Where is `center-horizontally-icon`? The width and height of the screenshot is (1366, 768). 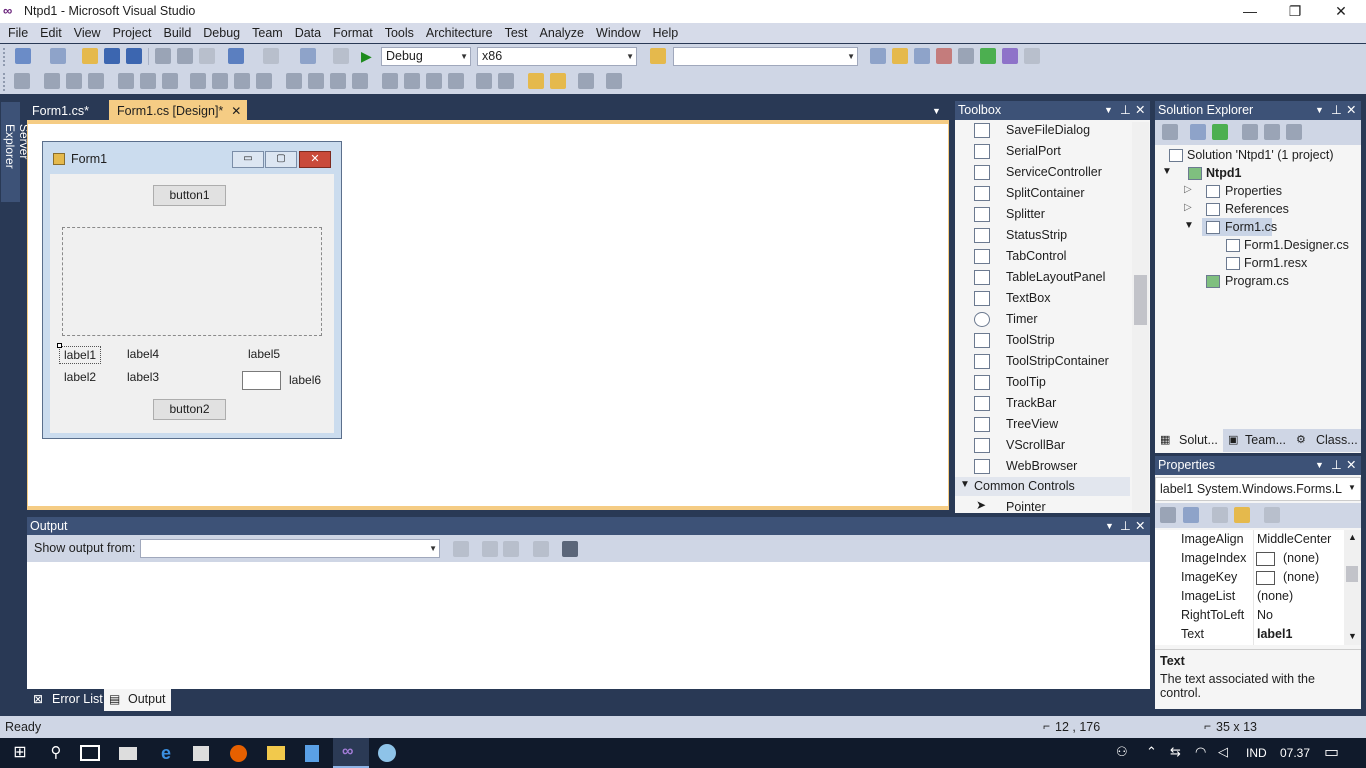
center-horizontally-icon is located at coordinates (484, 81).